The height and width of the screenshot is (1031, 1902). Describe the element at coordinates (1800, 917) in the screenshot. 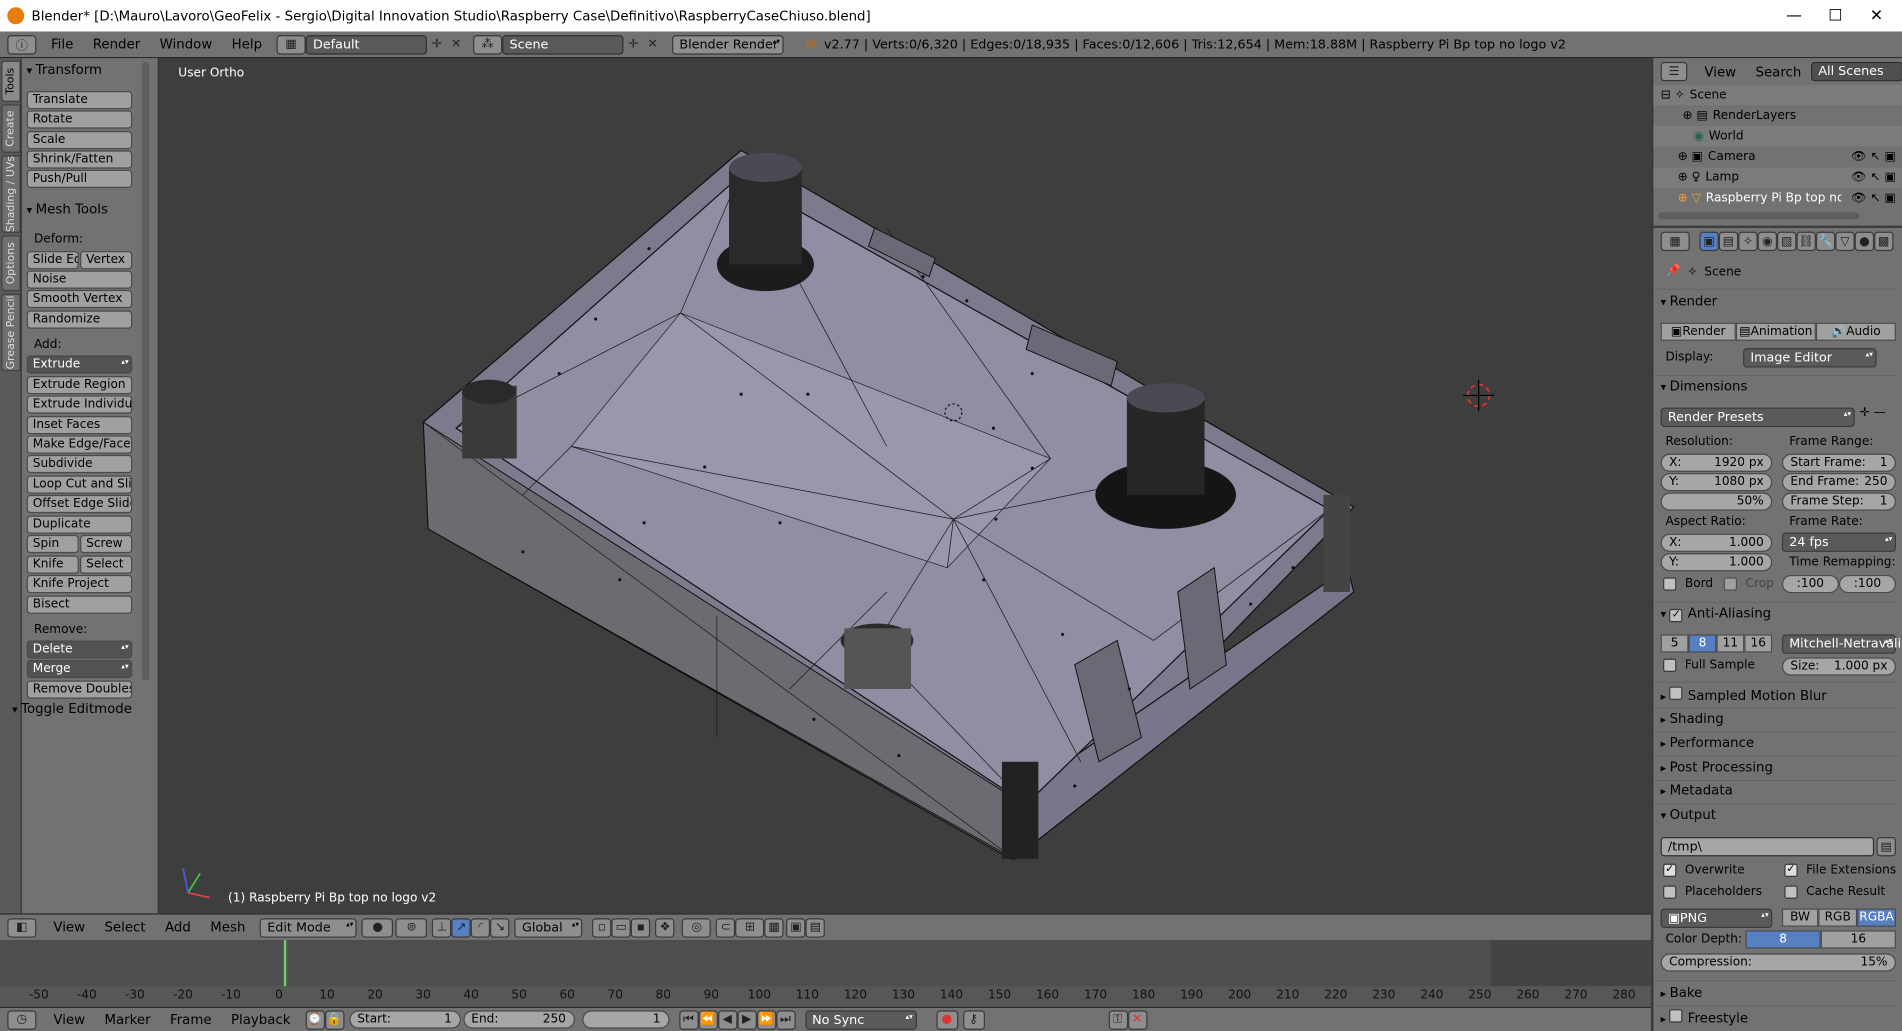

I see `color-bw-button: BW` at that location.